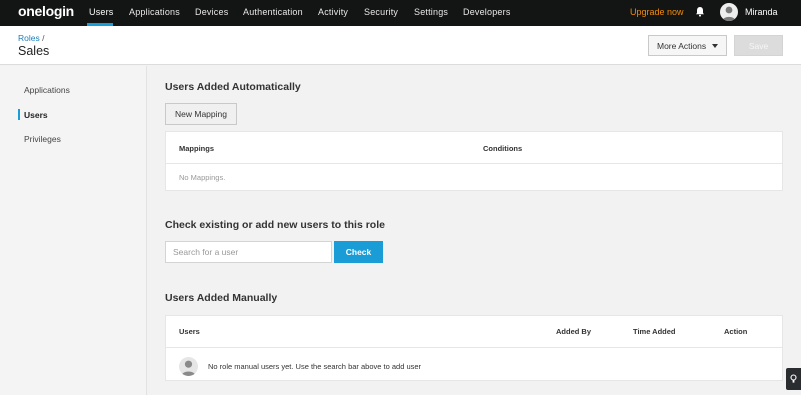 Image resolution: width=801 pixels, height=395 pixels. I want to click on help-button, so click(793, 379).